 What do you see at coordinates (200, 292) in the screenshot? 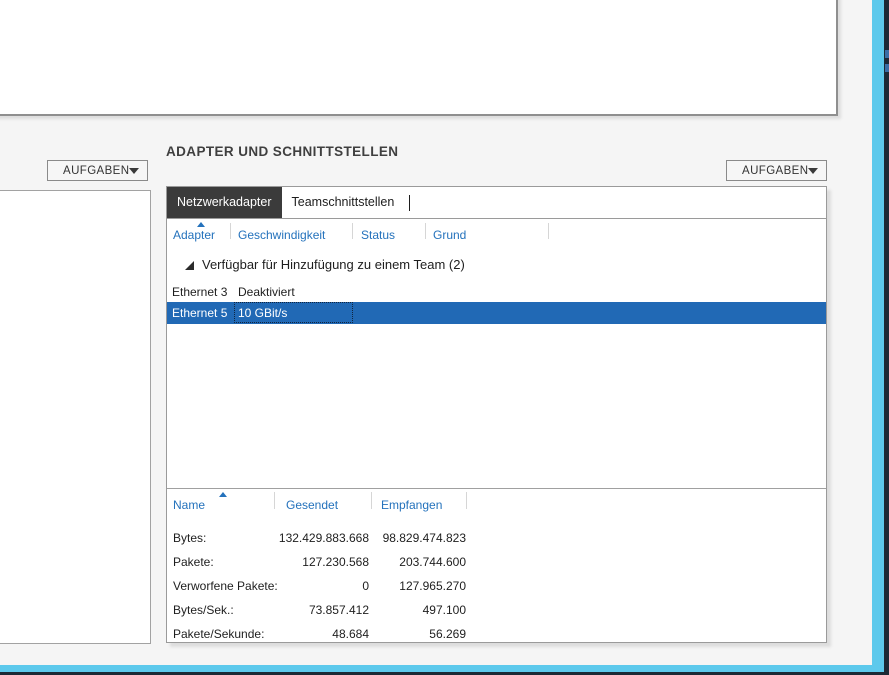
I see `cell-adapter: Ethernet 3` at bounding box center [200, 292].